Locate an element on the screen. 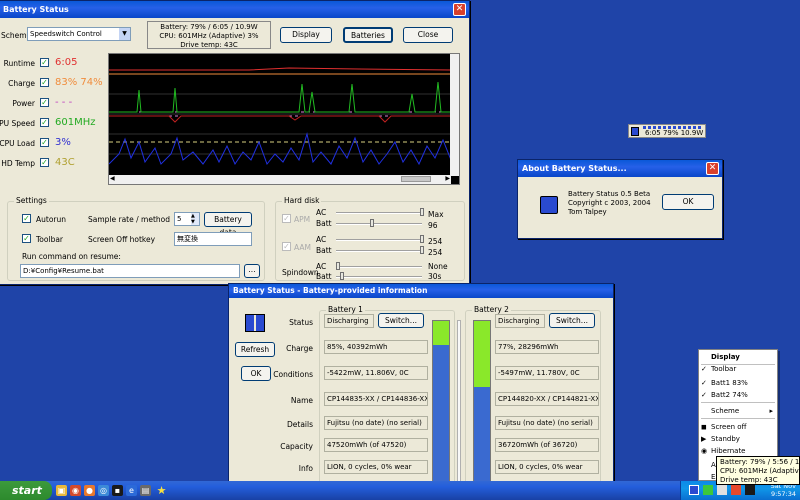 This screenshot has width=800, height=500. apm-batt-value: 96 is located at coordinates (433, 225).